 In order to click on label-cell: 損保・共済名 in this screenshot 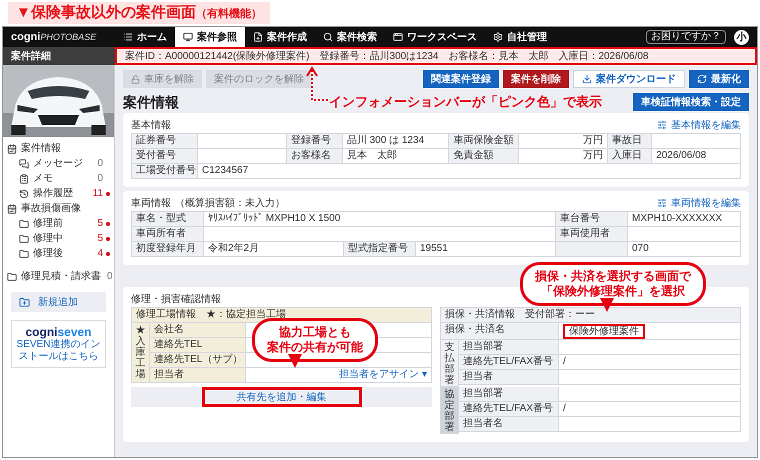, I will do `click(500, 331)`.